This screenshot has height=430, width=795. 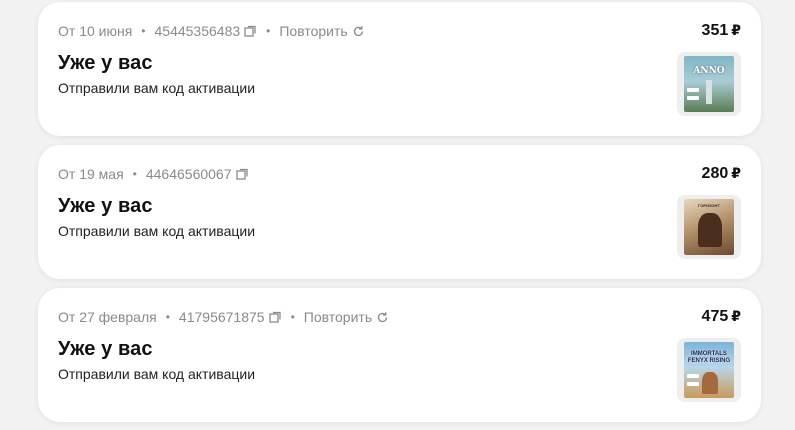 I want to click on price-value: 475, so click(x=715, y=316).